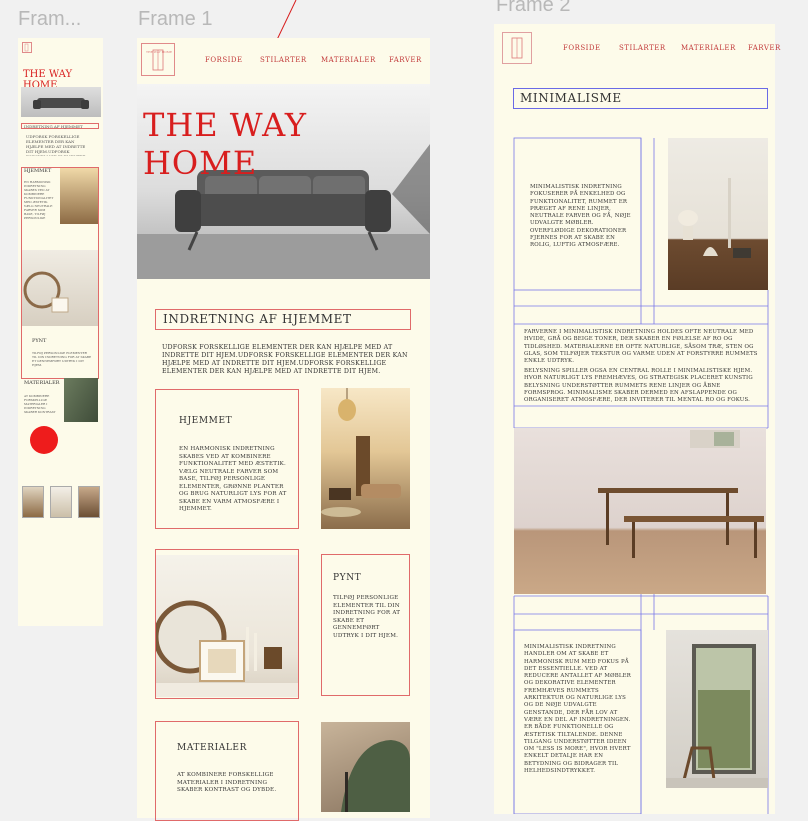  Describe the element at coordinates (81, 400) in the screenshot. I see `chair-image-small` at that location.